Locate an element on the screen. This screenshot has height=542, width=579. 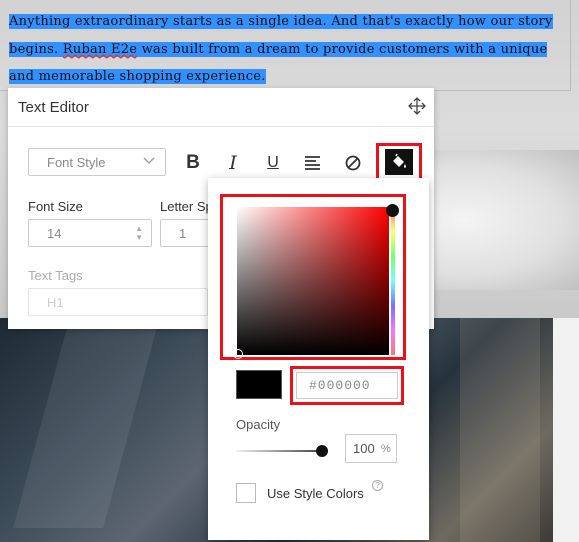
text-tags-label: Text Tags is located at coordinates (55, 275).